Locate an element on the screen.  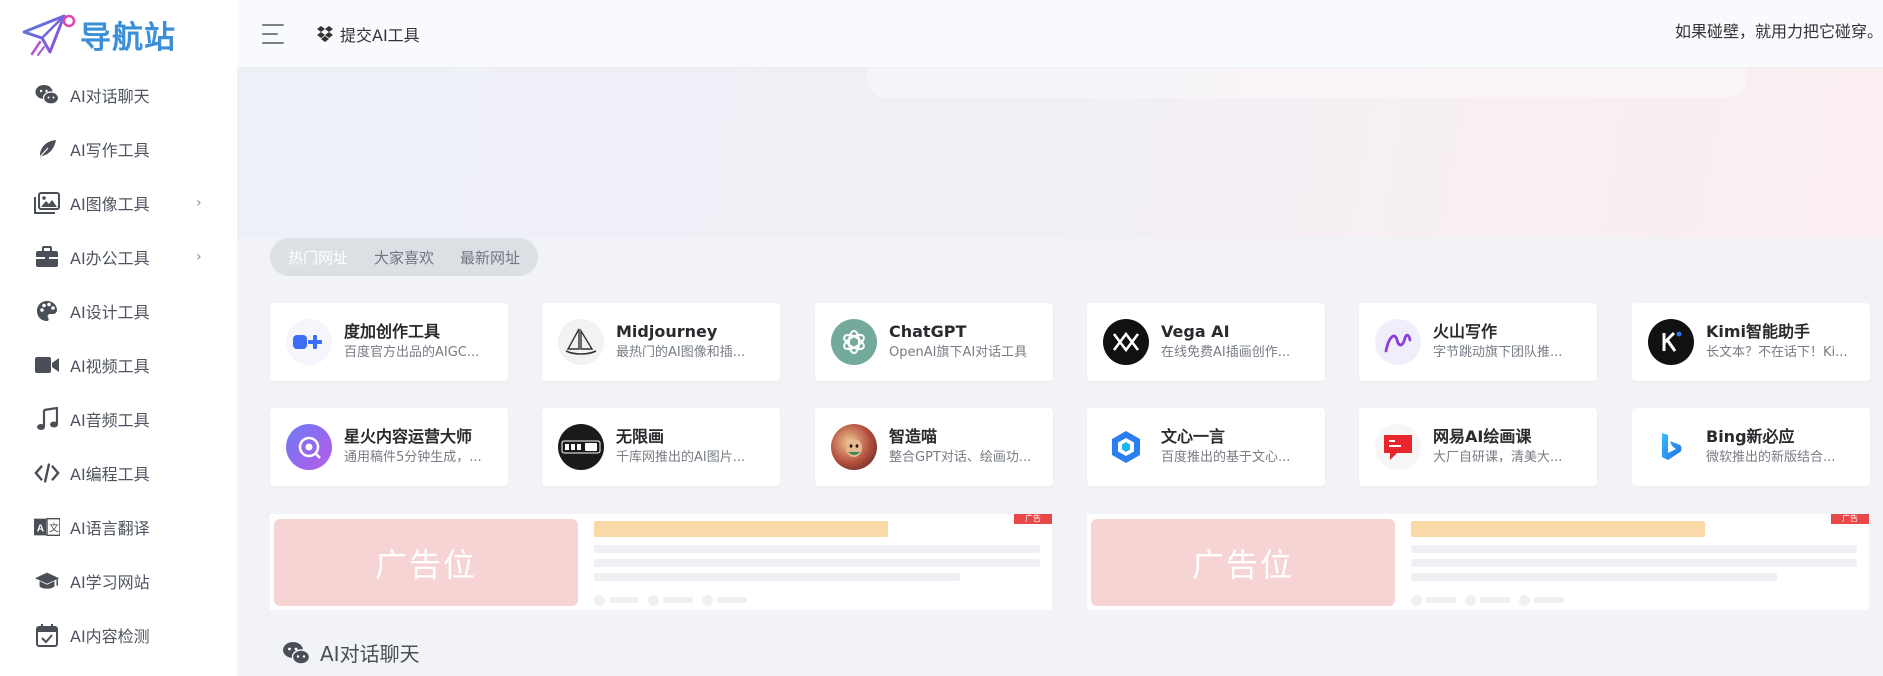
zhizaomiao-icon is located at coordinates (854, 447).